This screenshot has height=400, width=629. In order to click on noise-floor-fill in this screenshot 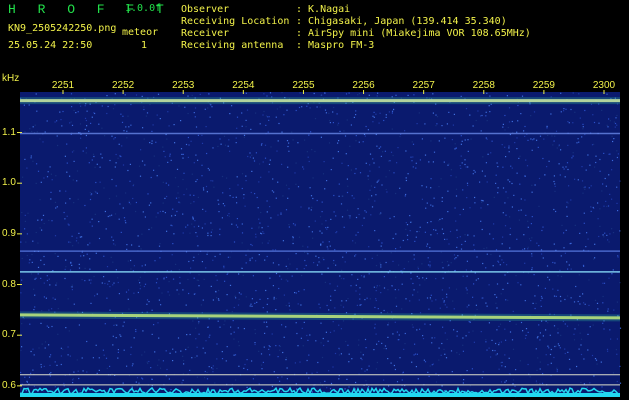, I will do `click(320, 395)`.